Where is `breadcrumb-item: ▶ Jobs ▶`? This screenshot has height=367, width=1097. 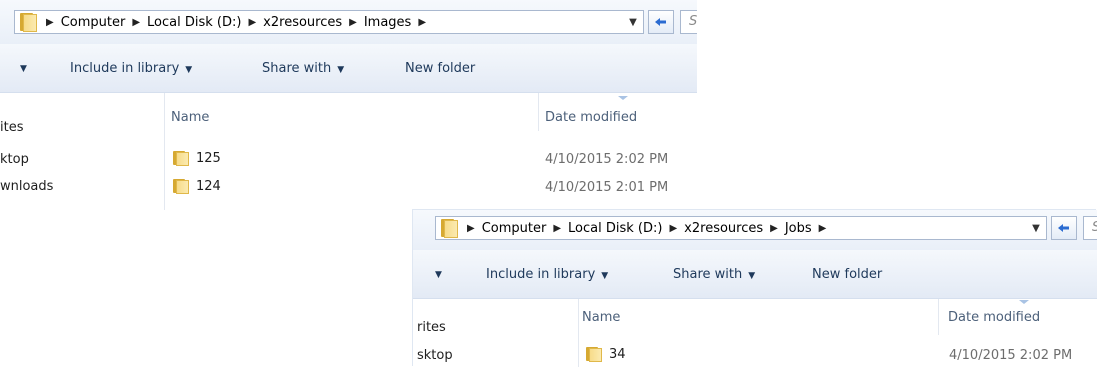 breadcrumb-item: ▶ Jobs ▶ is located at coordinates (798, 228).